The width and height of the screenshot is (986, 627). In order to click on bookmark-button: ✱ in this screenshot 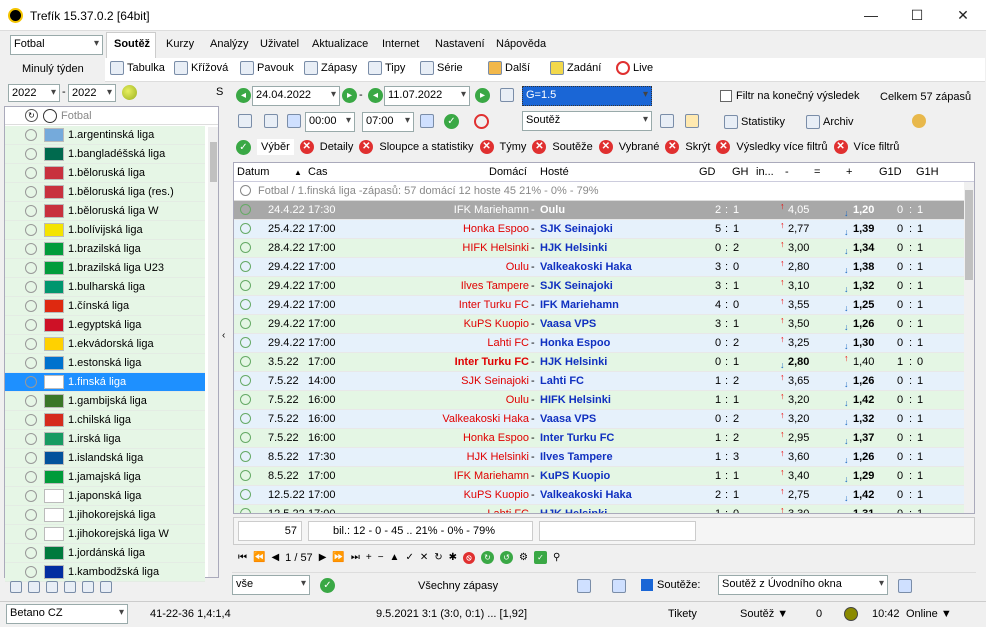, I will do `click(453, 557)`.